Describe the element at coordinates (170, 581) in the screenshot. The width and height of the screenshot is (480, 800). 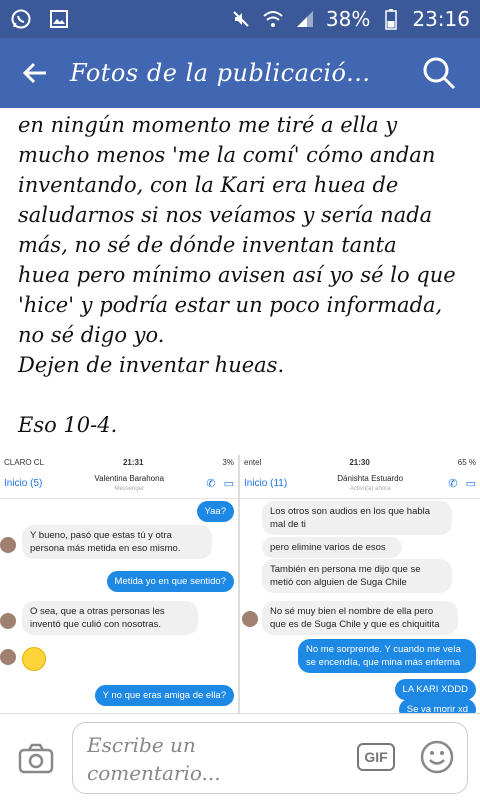
I see `chat-bubble-out: Metida yo en que sentido?` at that location.